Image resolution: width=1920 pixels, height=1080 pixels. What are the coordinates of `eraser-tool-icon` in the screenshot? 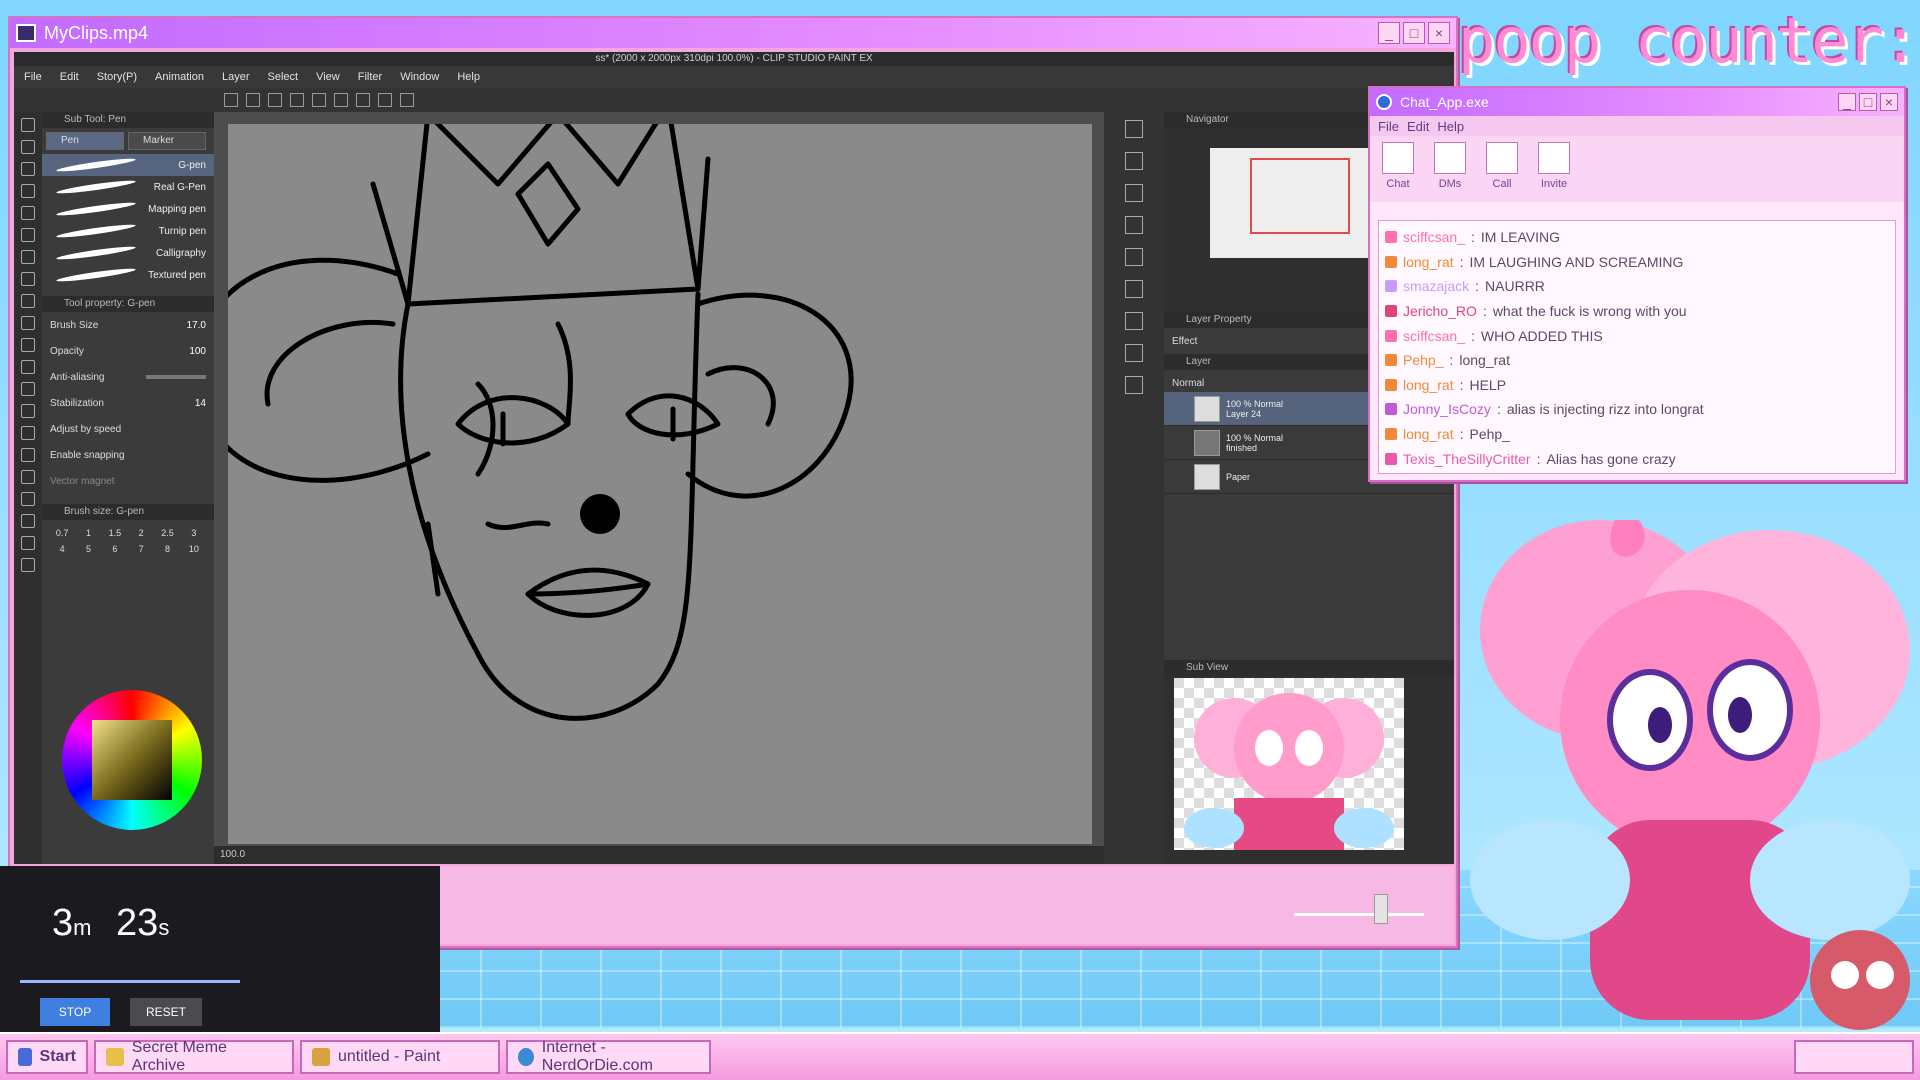 It's located at (28, 367).